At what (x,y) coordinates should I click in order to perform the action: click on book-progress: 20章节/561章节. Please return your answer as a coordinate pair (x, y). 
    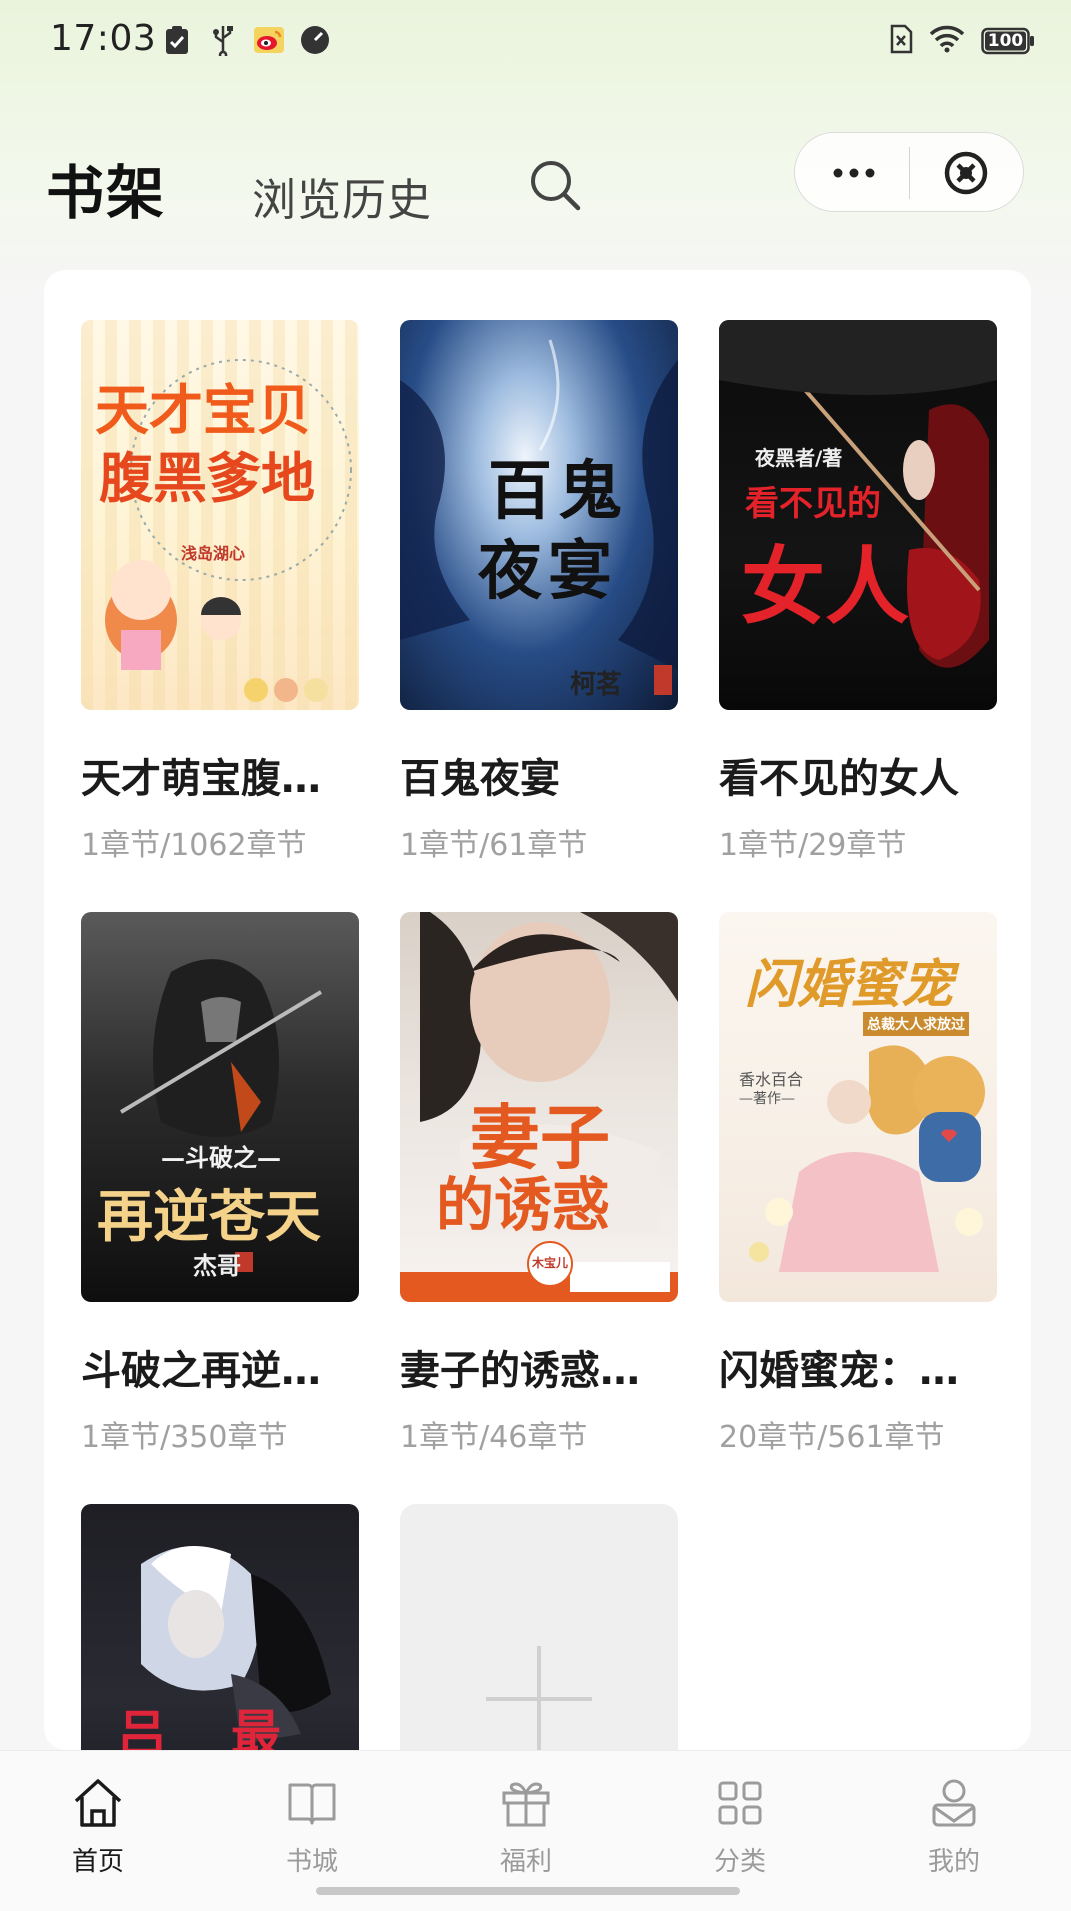
    Looking at the image, I should click on (832, 1437).